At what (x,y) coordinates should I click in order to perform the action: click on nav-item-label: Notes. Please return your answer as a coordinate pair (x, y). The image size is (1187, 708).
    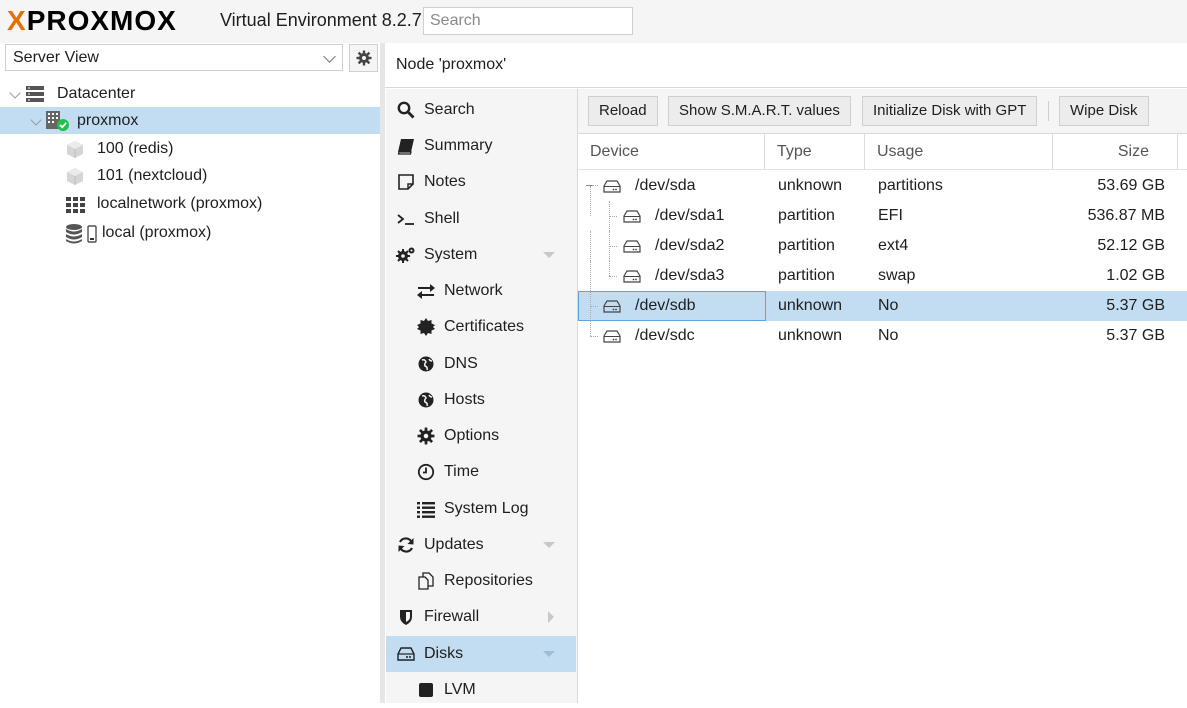
    Looking at the image, I should click on (445, 181).